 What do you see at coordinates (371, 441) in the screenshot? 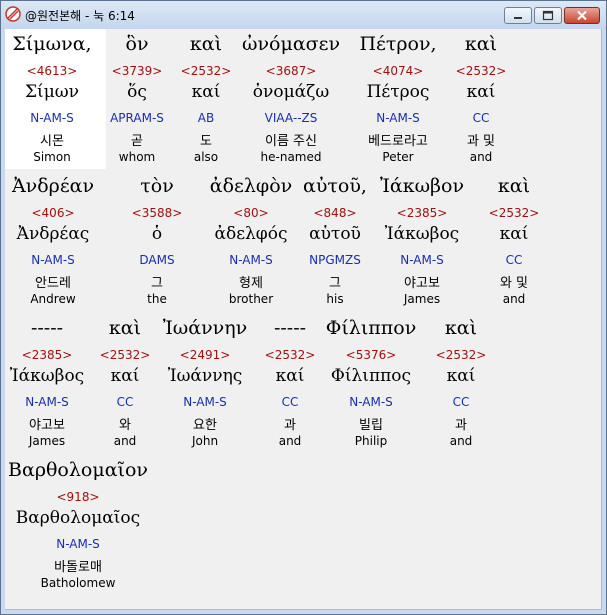
I see `word-english: Philip` at bounding box center [371, 441].